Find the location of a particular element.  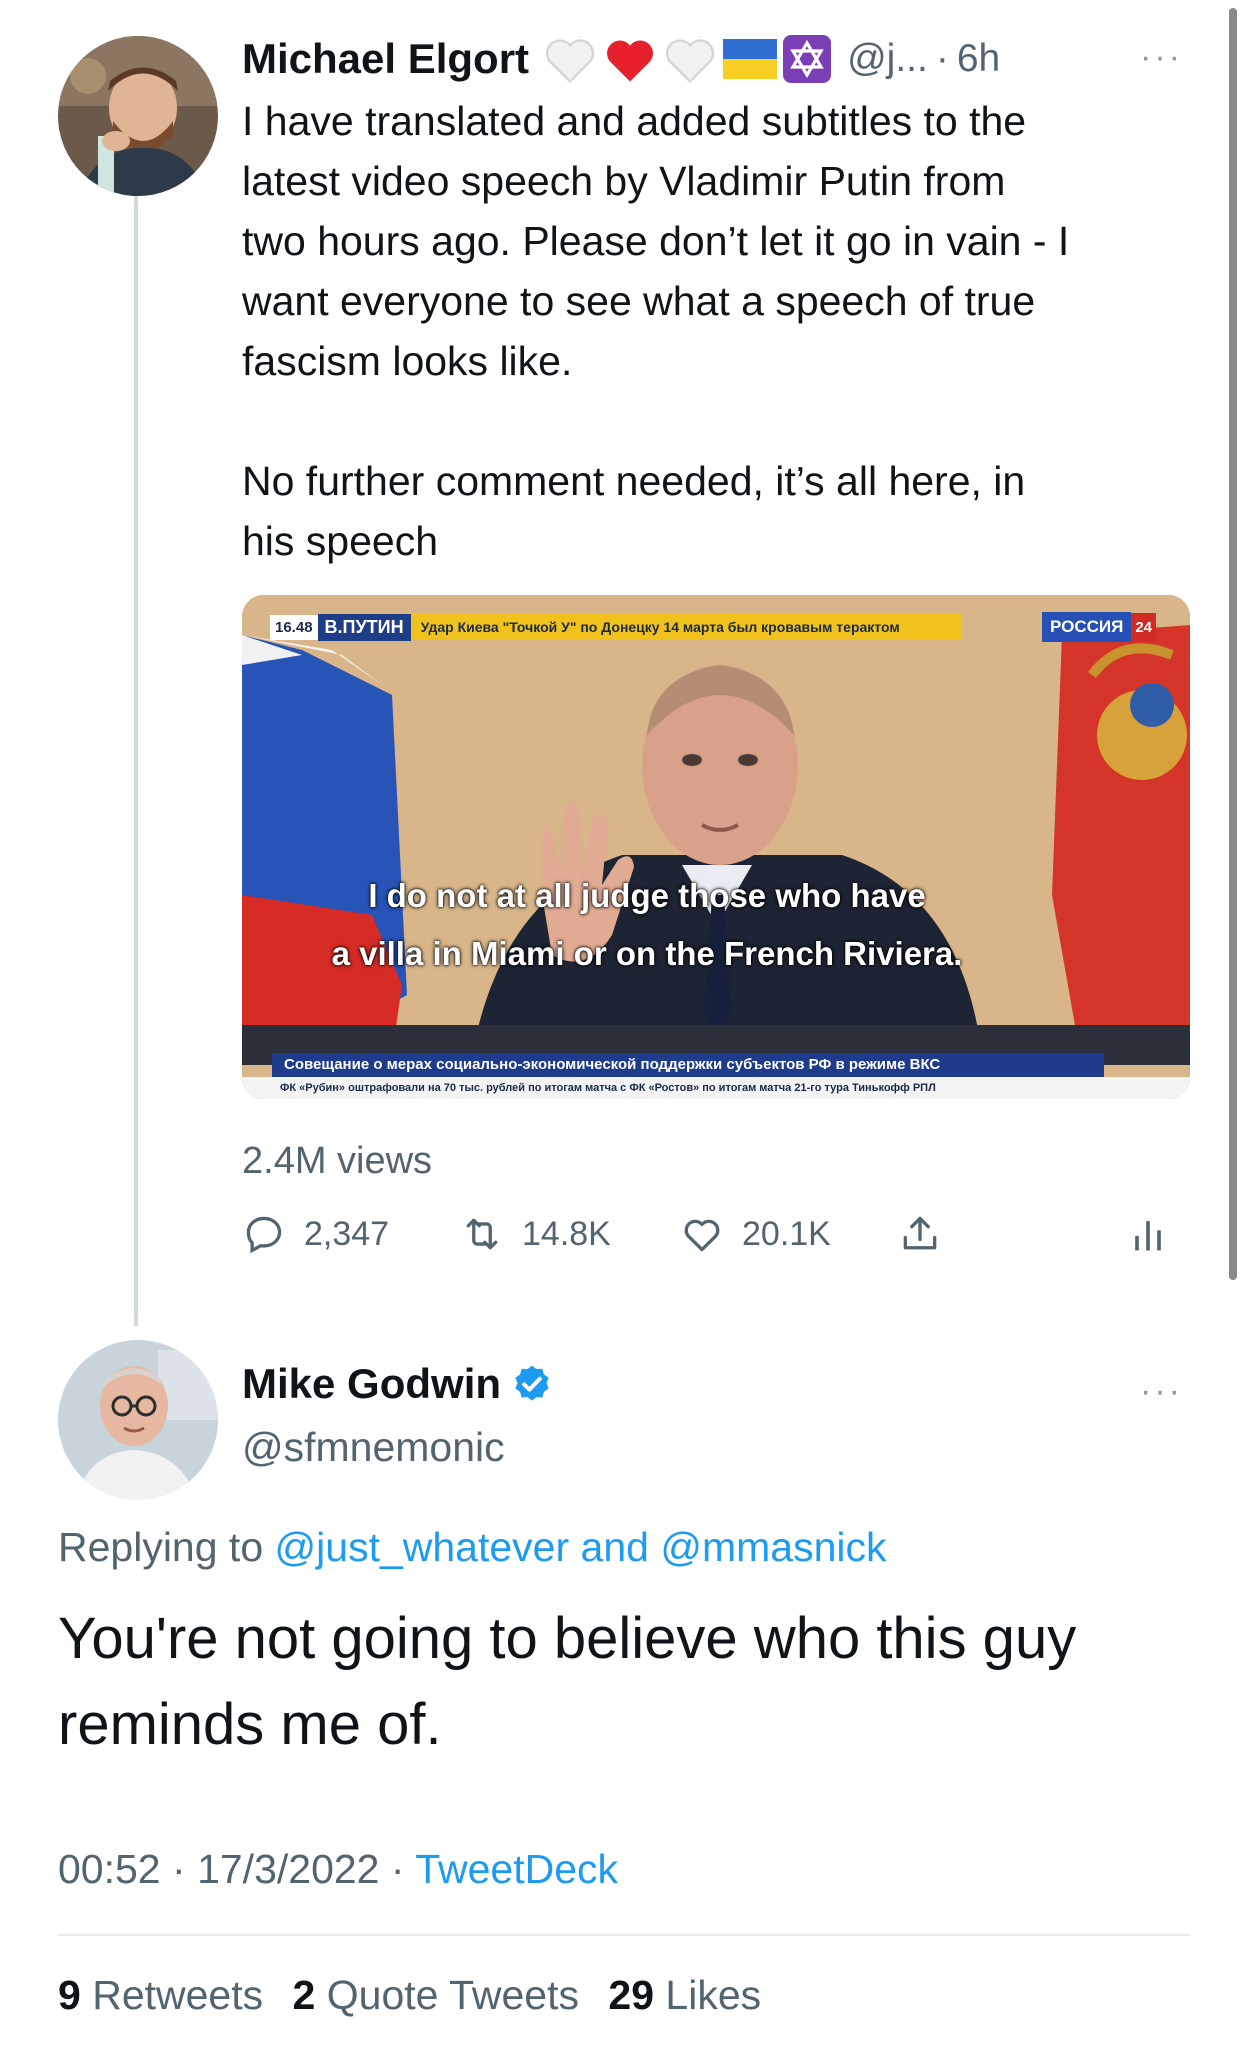

quote-tweets-stat: 2 Quote Tweets is located at coordinates (436, 1995).